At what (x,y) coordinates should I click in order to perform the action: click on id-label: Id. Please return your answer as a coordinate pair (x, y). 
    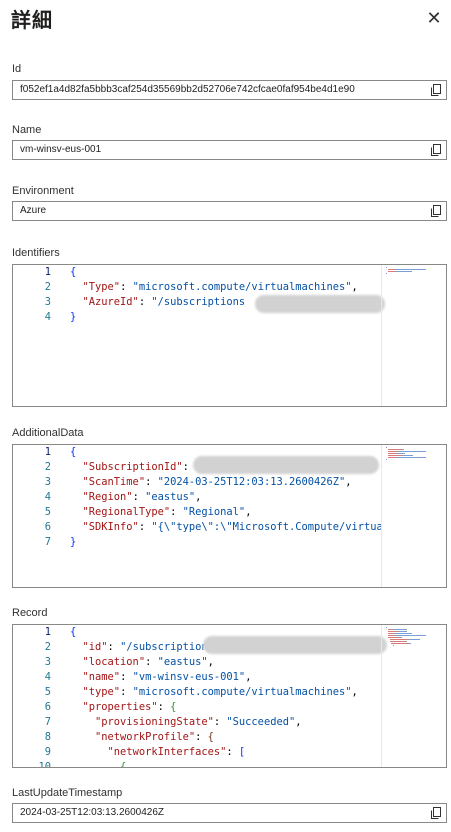
    Looking at the image, I should click on (17, 69).